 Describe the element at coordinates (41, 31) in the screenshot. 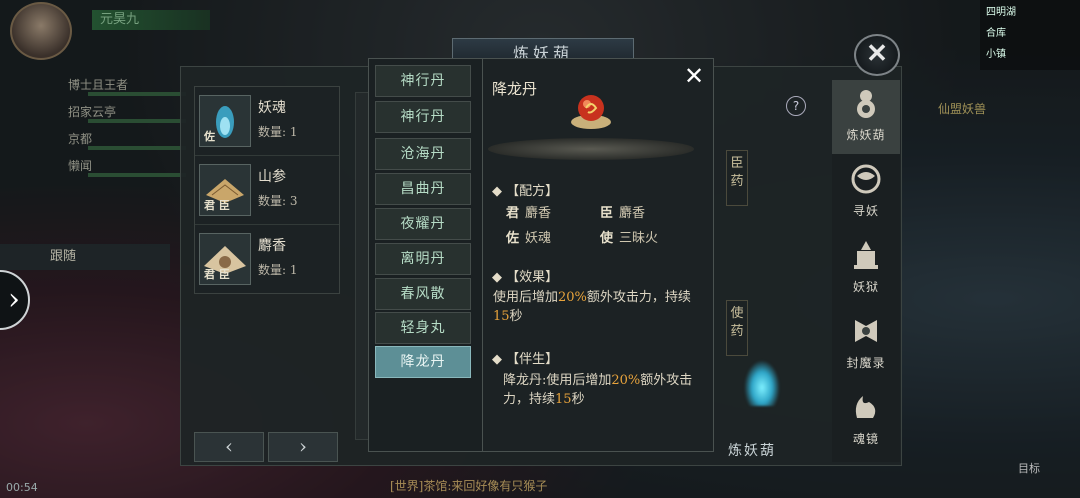

I see `player-avatar` at that location.